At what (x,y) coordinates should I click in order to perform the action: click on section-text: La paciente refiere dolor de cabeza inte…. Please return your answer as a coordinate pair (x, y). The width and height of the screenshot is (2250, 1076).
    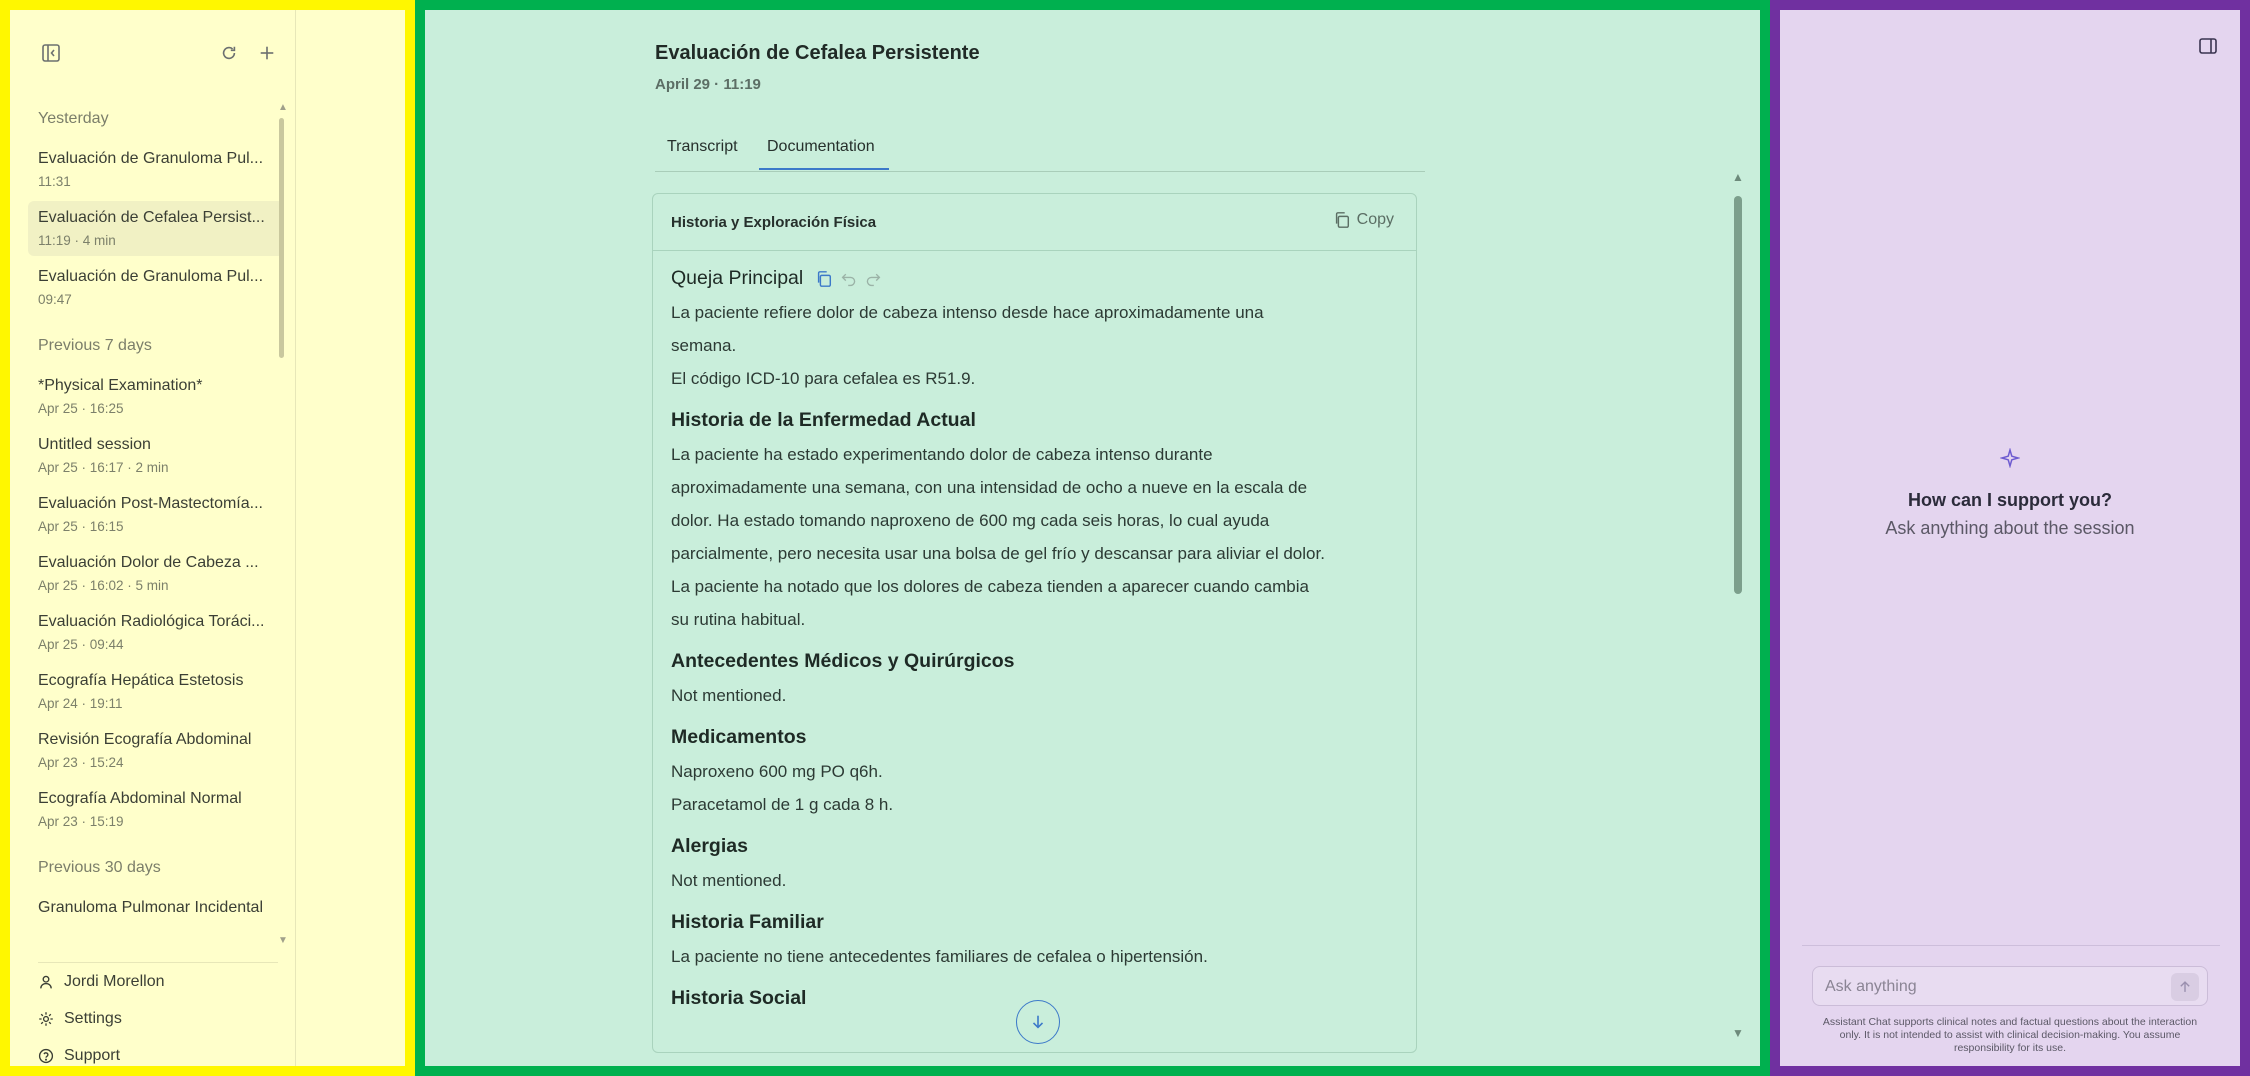
    Looking at the image, I should click on (967, 329).